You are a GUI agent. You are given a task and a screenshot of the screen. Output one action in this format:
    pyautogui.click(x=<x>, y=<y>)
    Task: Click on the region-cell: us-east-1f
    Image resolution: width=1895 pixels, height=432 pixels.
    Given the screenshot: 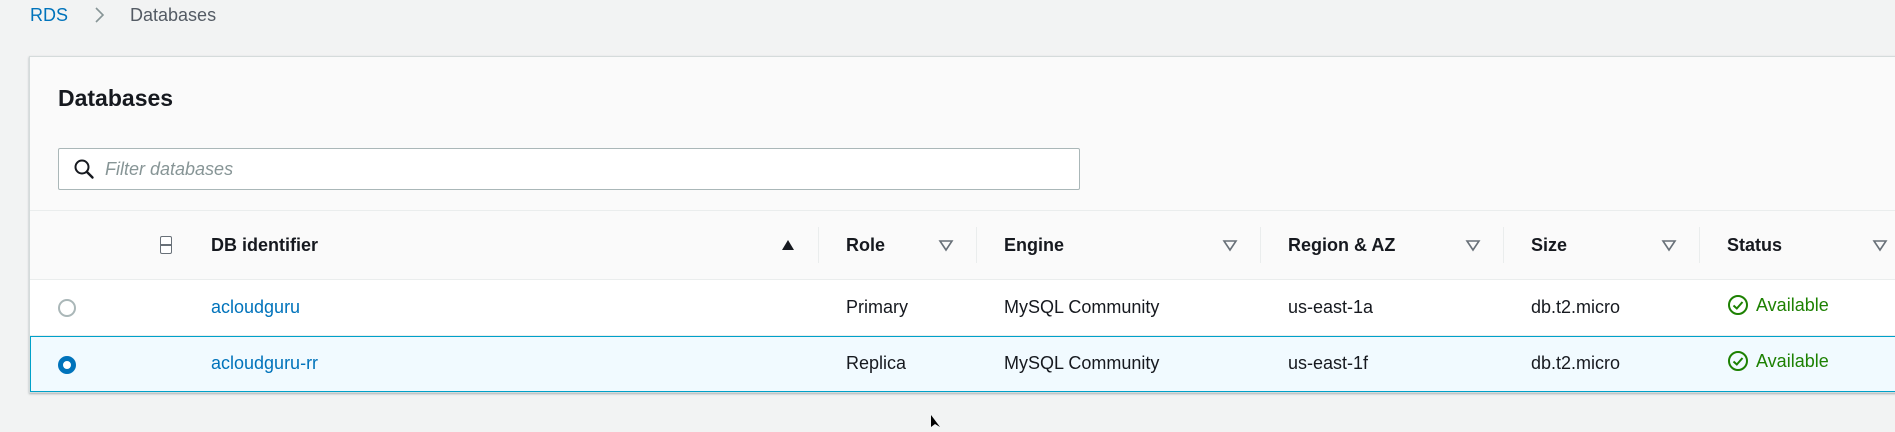 What is the action you would take?
    pyautogui.click(x=1328, y=363)
    